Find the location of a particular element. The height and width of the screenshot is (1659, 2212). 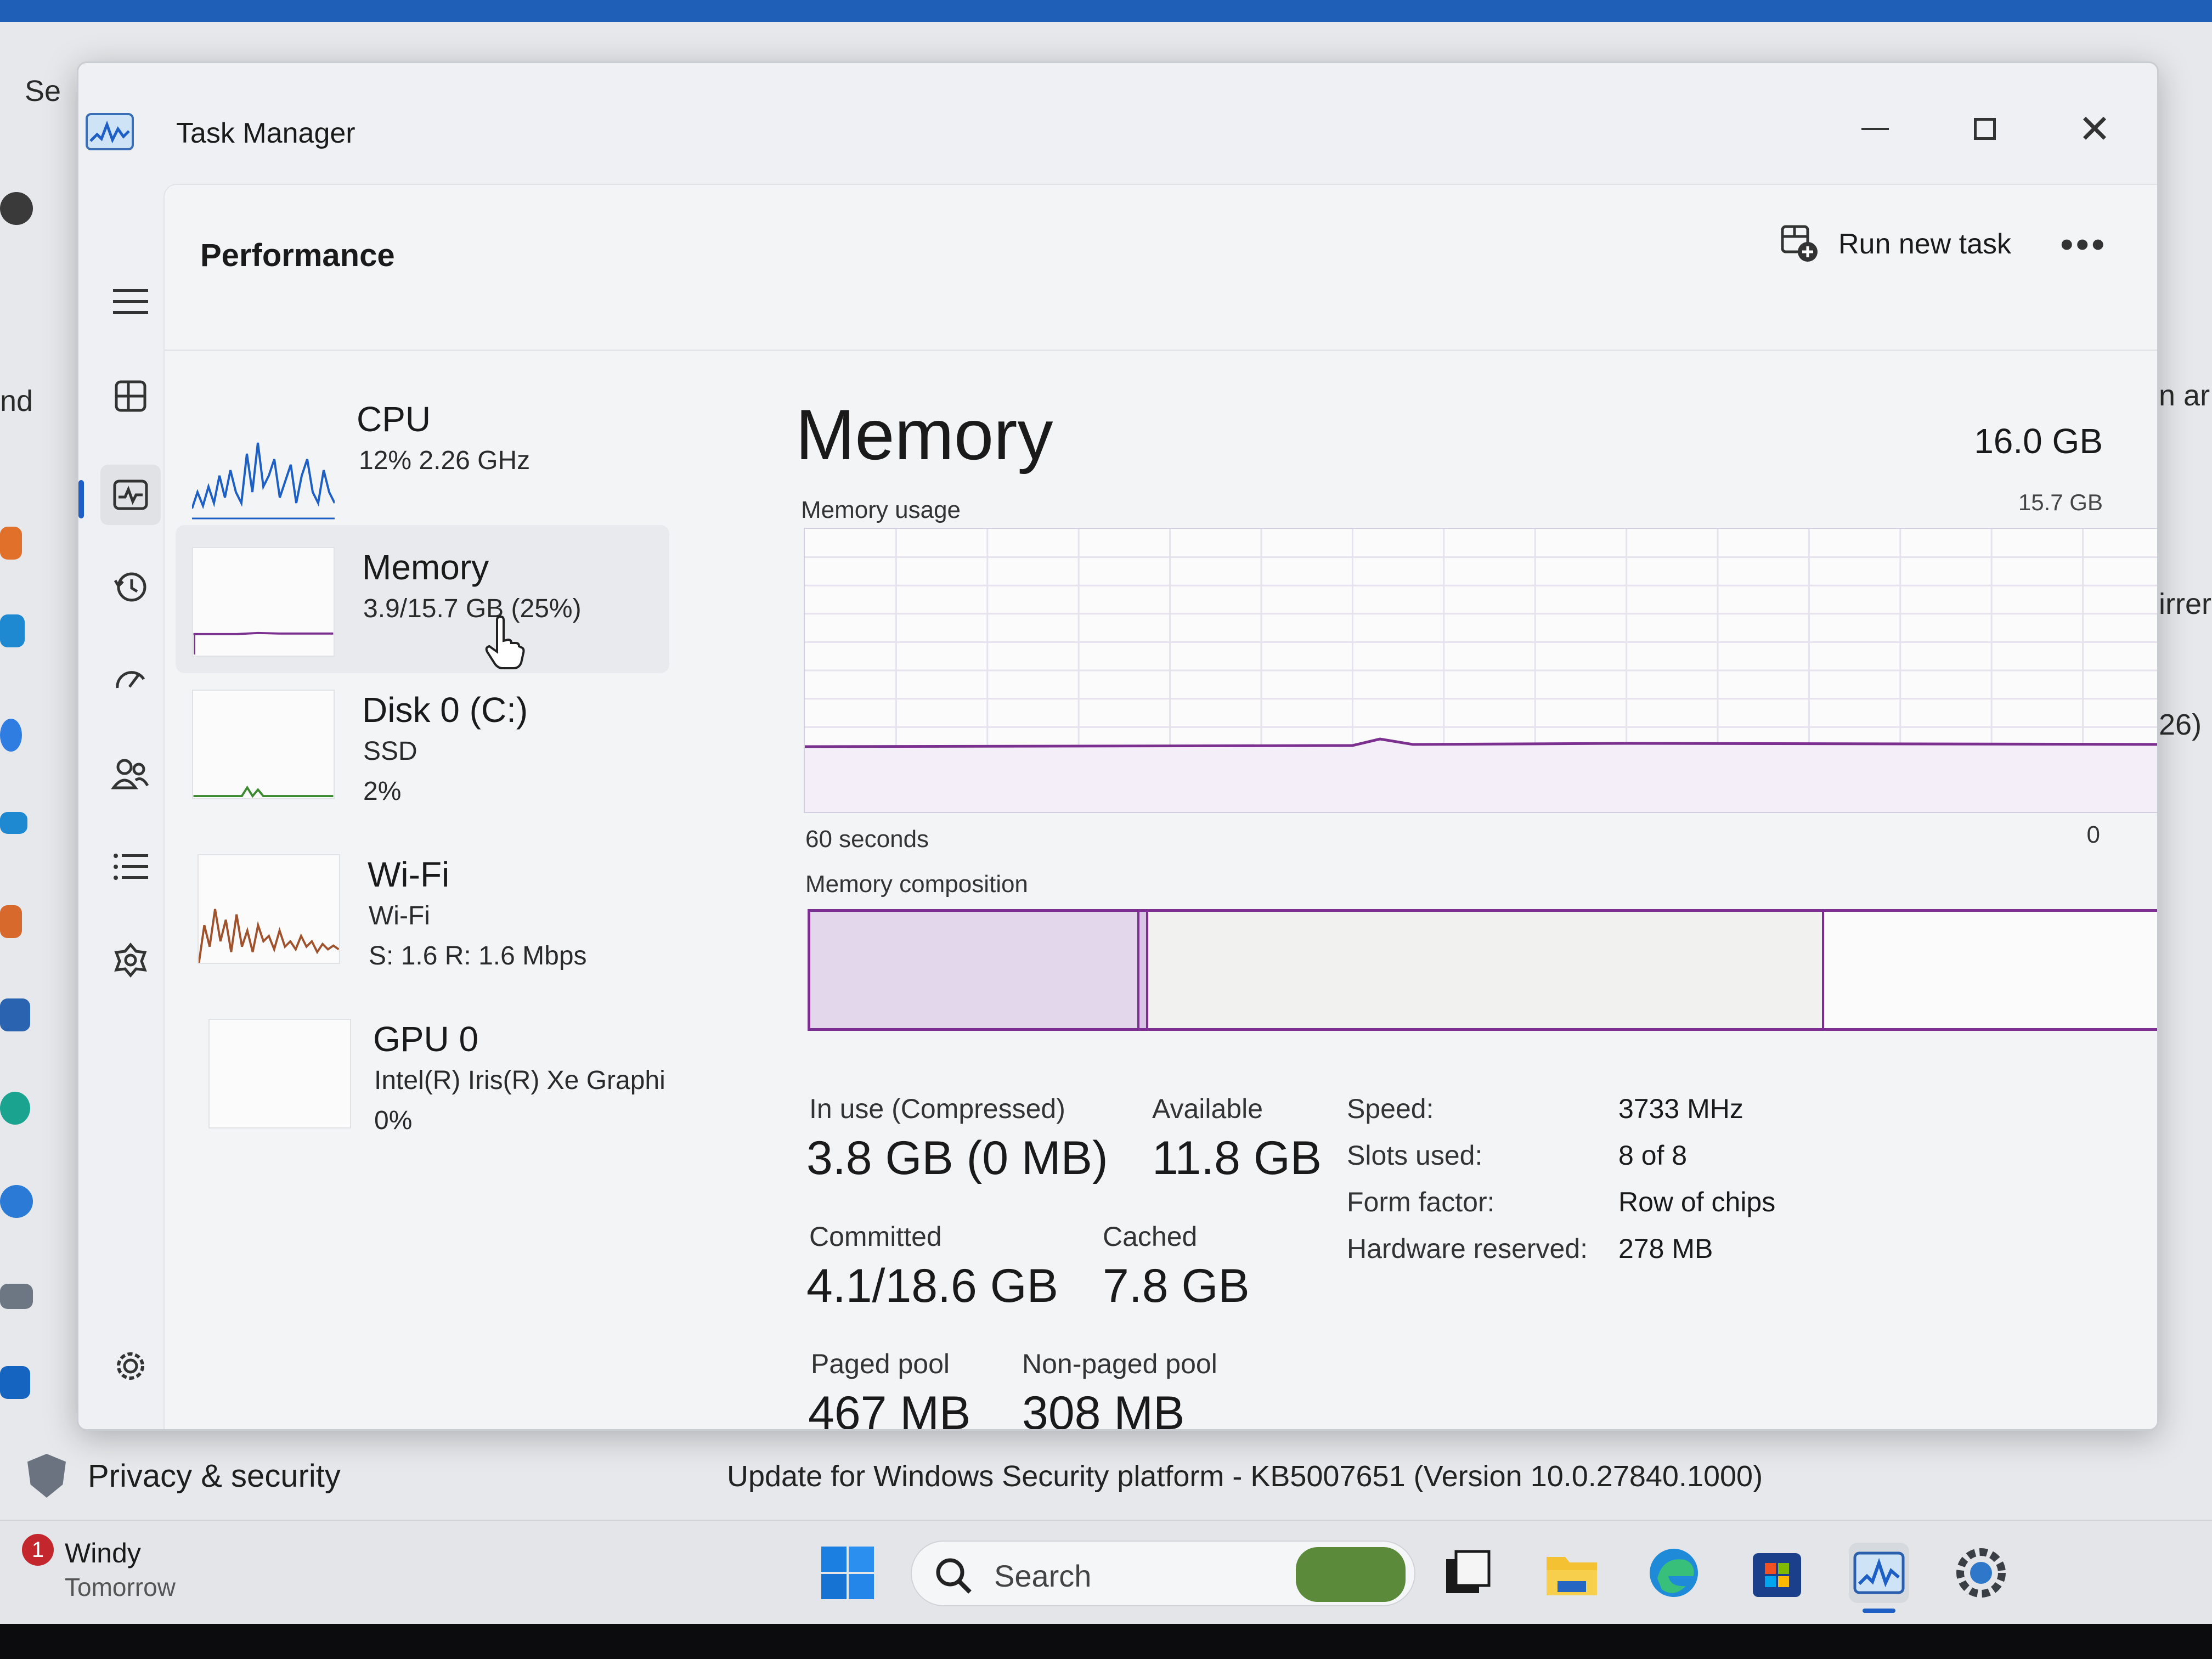

device-name: Wi-Fi is located at coordinates (409, 874).